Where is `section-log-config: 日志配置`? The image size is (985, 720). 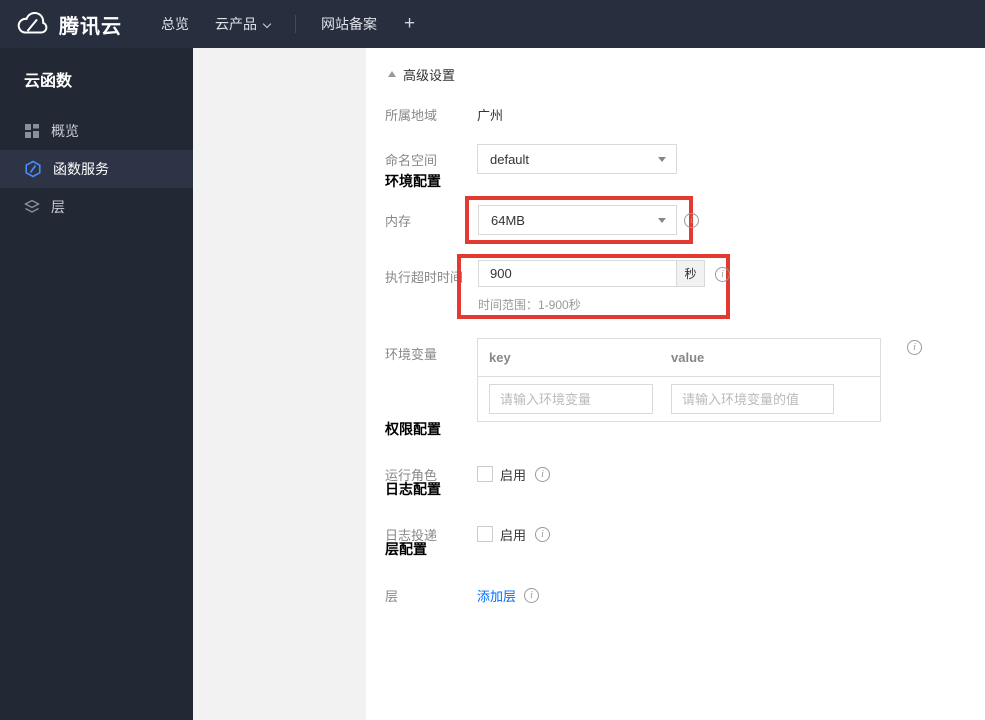
section-log-config: 日志配置 is located at coordinates (413, 489).